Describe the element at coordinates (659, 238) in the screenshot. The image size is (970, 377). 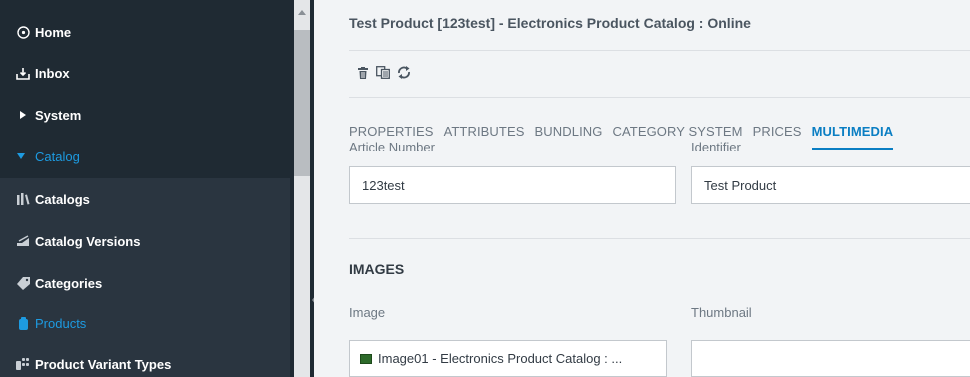
I see `section-divider` at that location.